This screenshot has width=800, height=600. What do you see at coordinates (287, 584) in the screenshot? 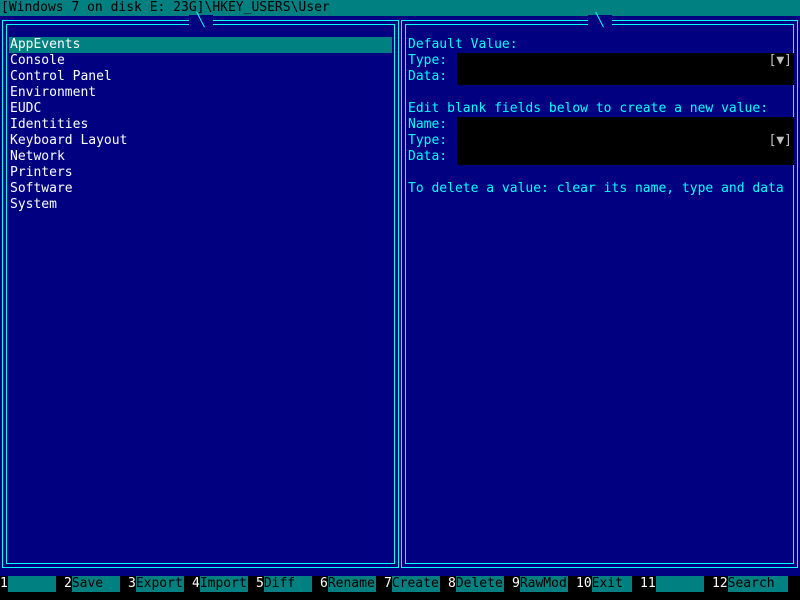
I see `fkey-label: Diff` at bounding box center [287, 584].